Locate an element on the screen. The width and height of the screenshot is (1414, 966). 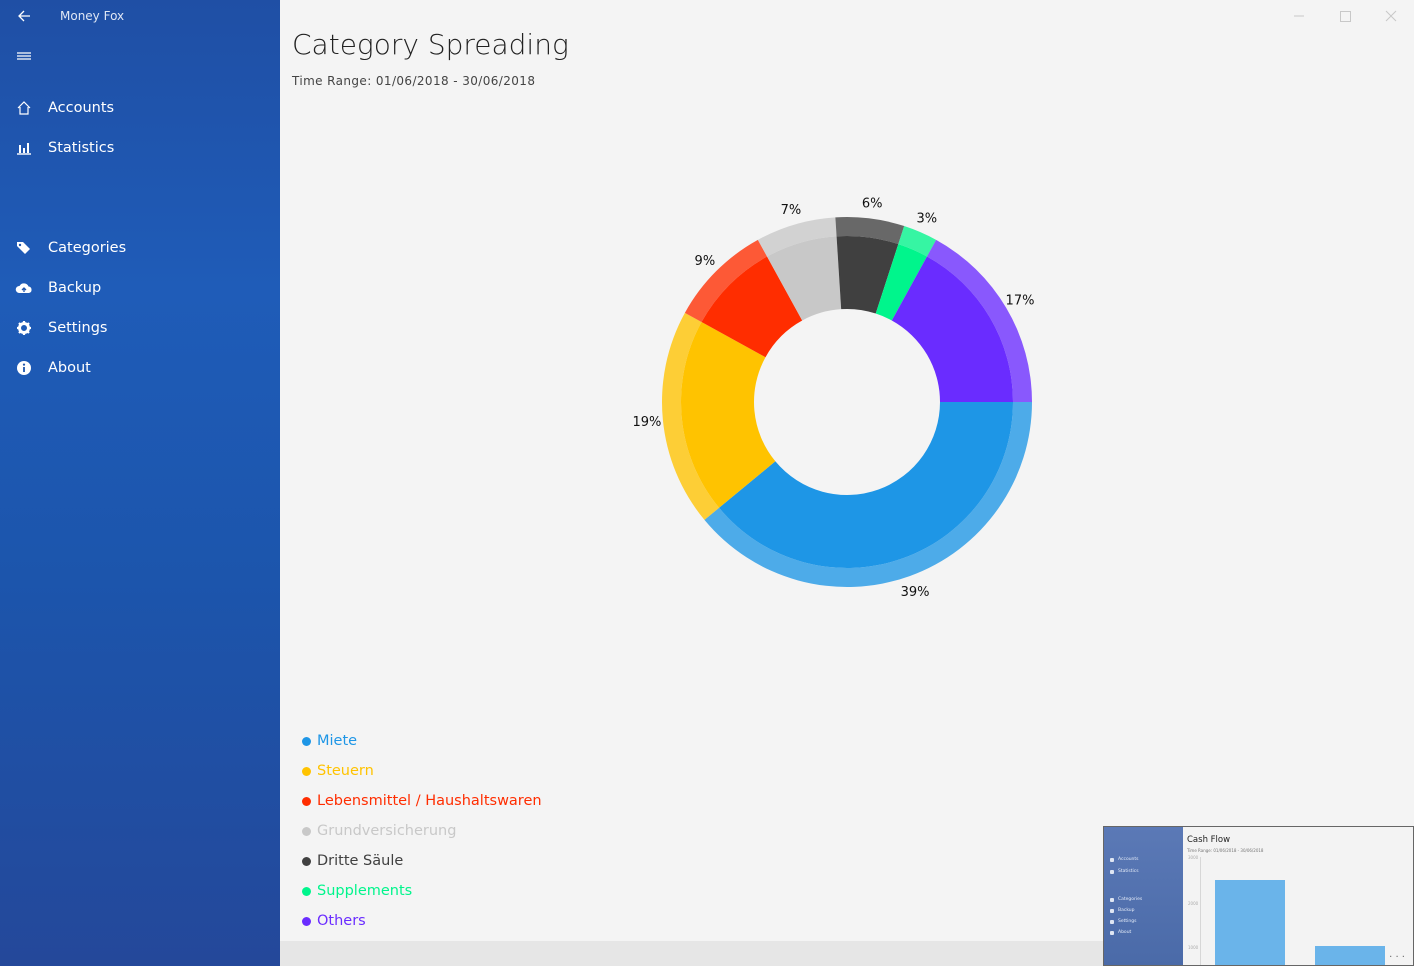
bar-chart-icon is located at coordinates (24, 148).